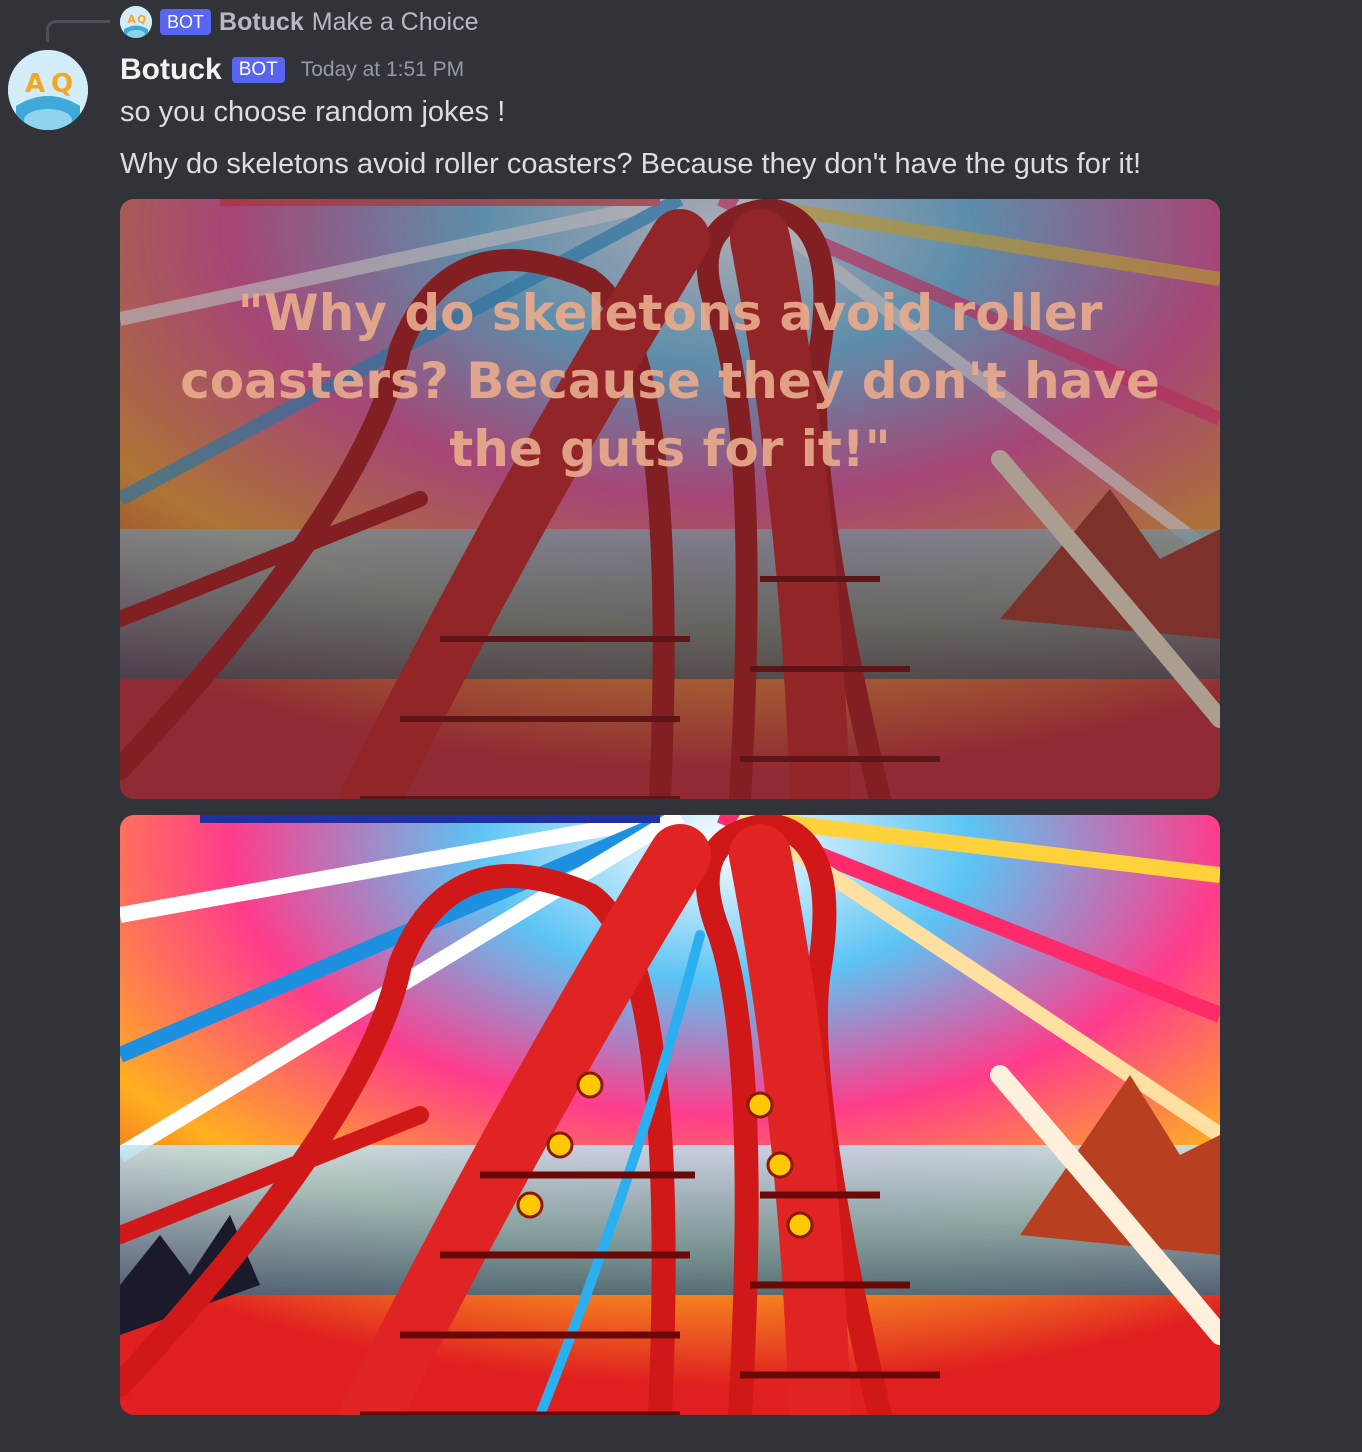 The width and height of the screenshot is (1362, 1452). Describe the element at coordinates (78, 31) in the screenshot. I see `reply-connector` at that location.